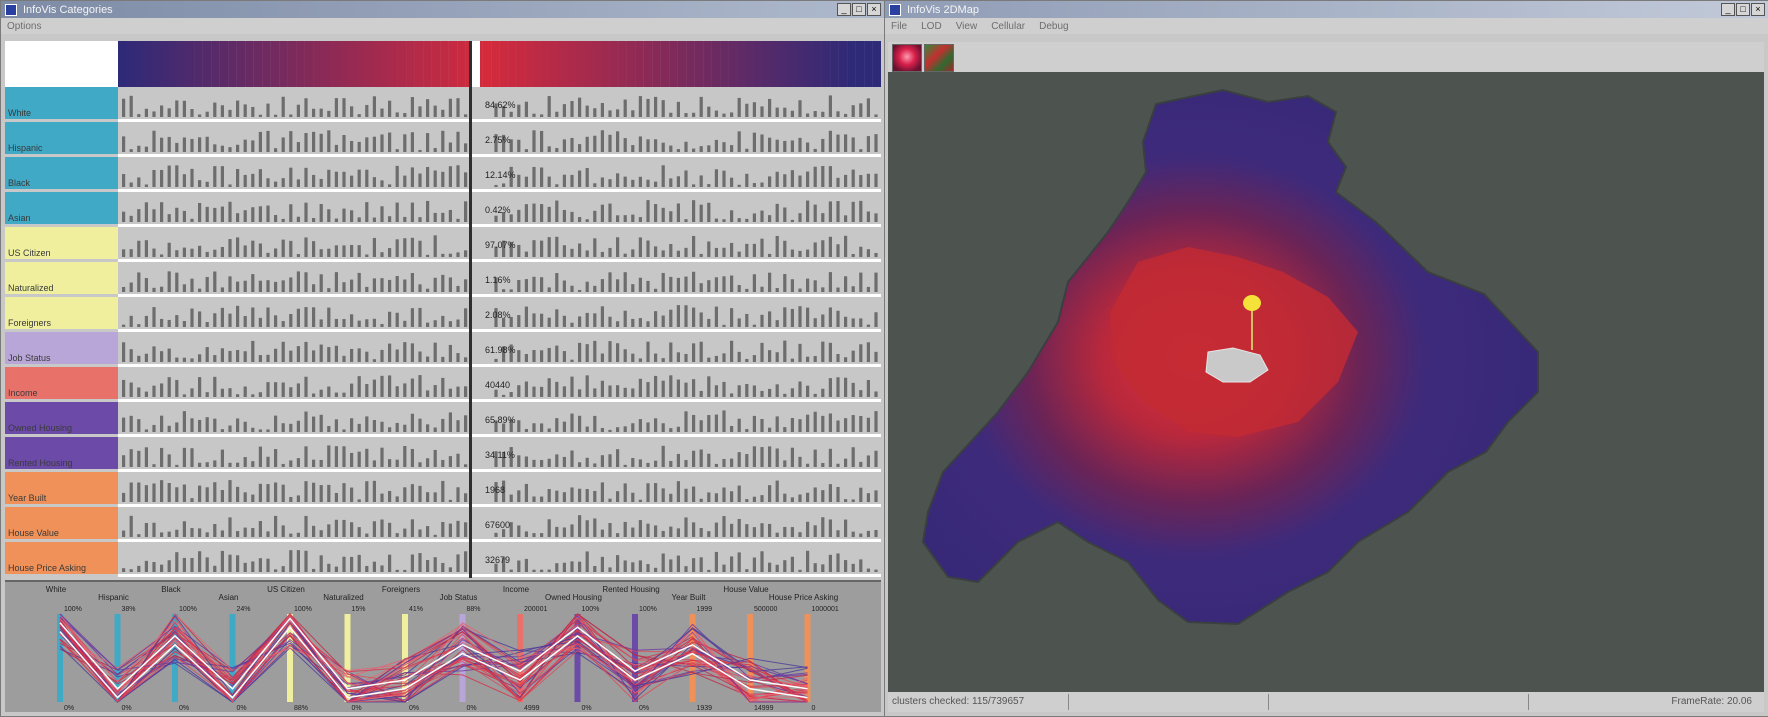  What do you see at coordinates (443, 314) in the screenshot?
I see `category-row: Foreigners 2.08%` at bounding box center [443, 314].